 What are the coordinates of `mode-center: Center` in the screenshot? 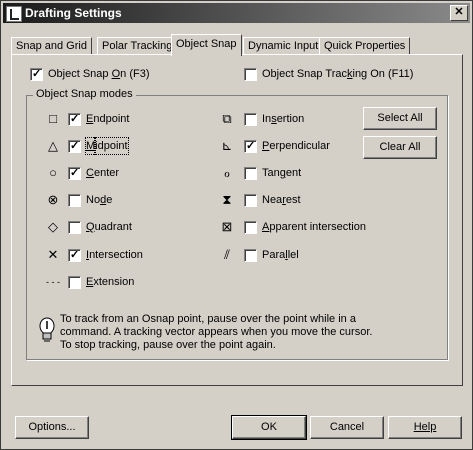 It's located at (93, 173).